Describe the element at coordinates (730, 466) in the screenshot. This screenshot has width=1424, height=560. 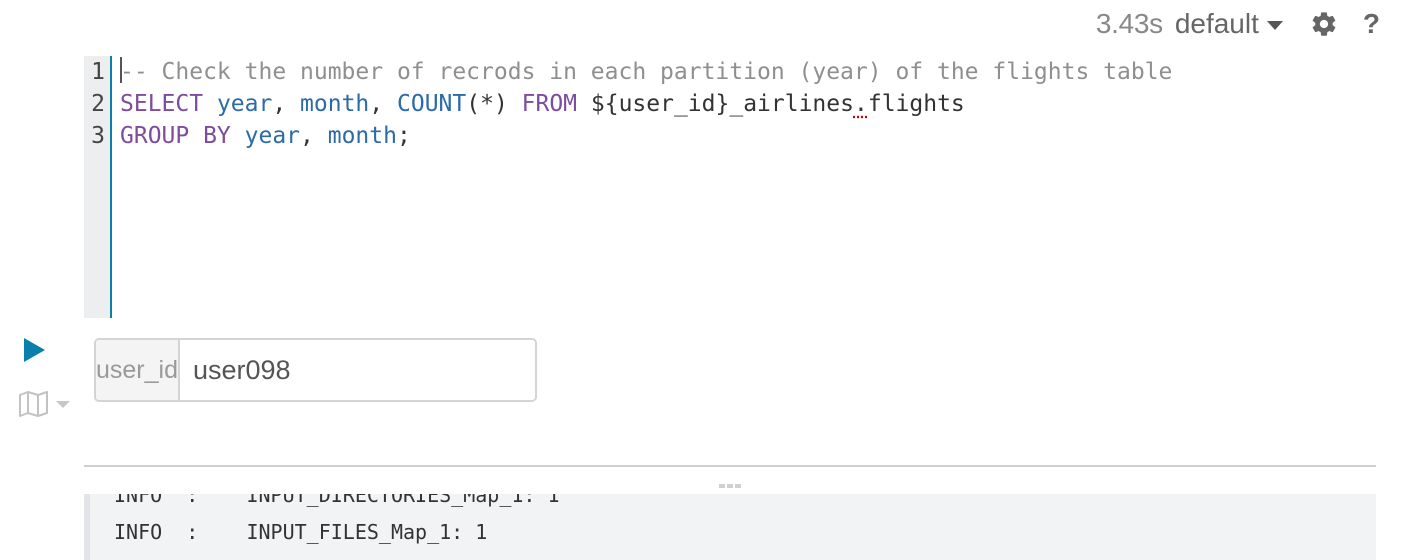
I see `results-divider` at that location.